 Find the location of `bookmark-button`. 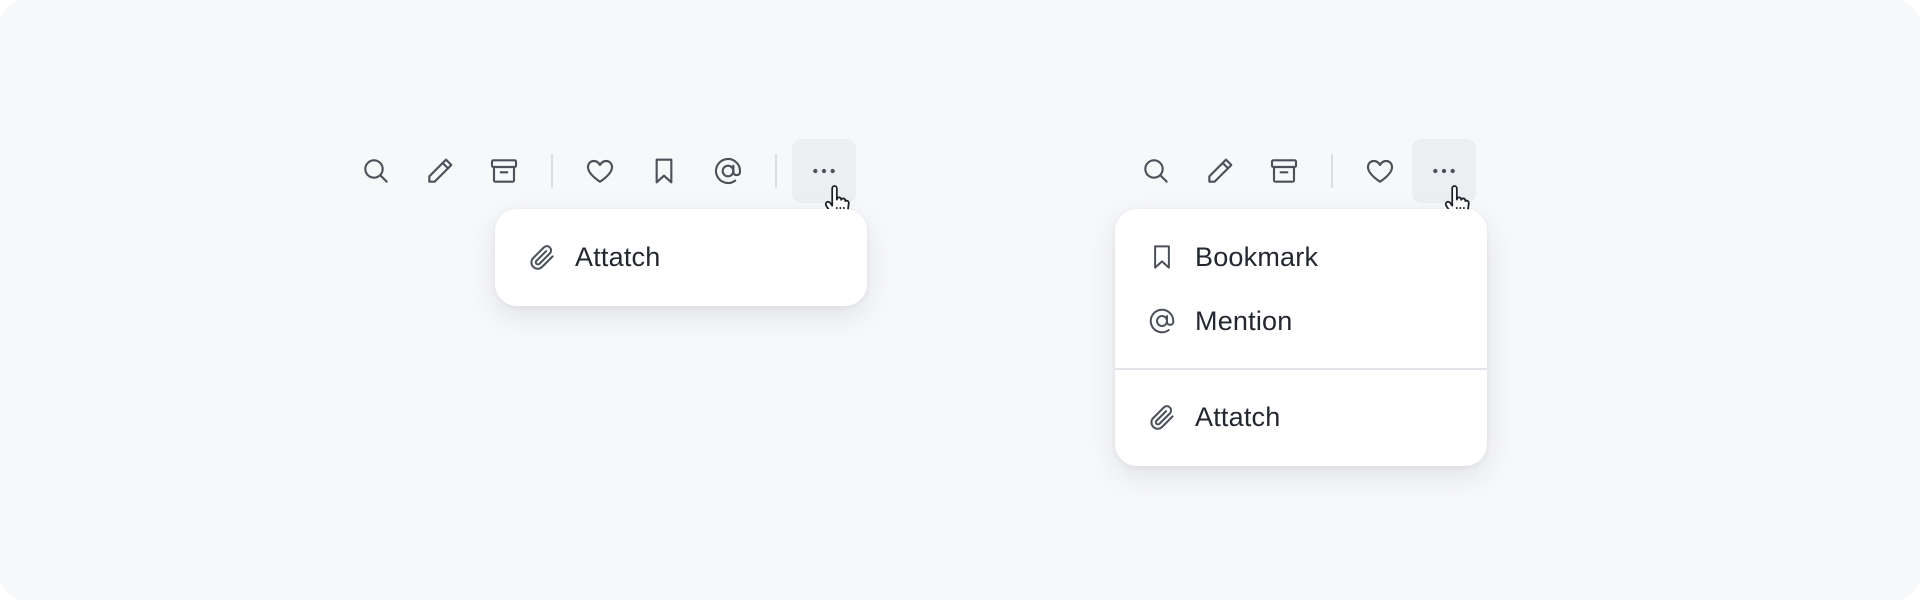

bookmark-button is located at coordinates (664, 171).